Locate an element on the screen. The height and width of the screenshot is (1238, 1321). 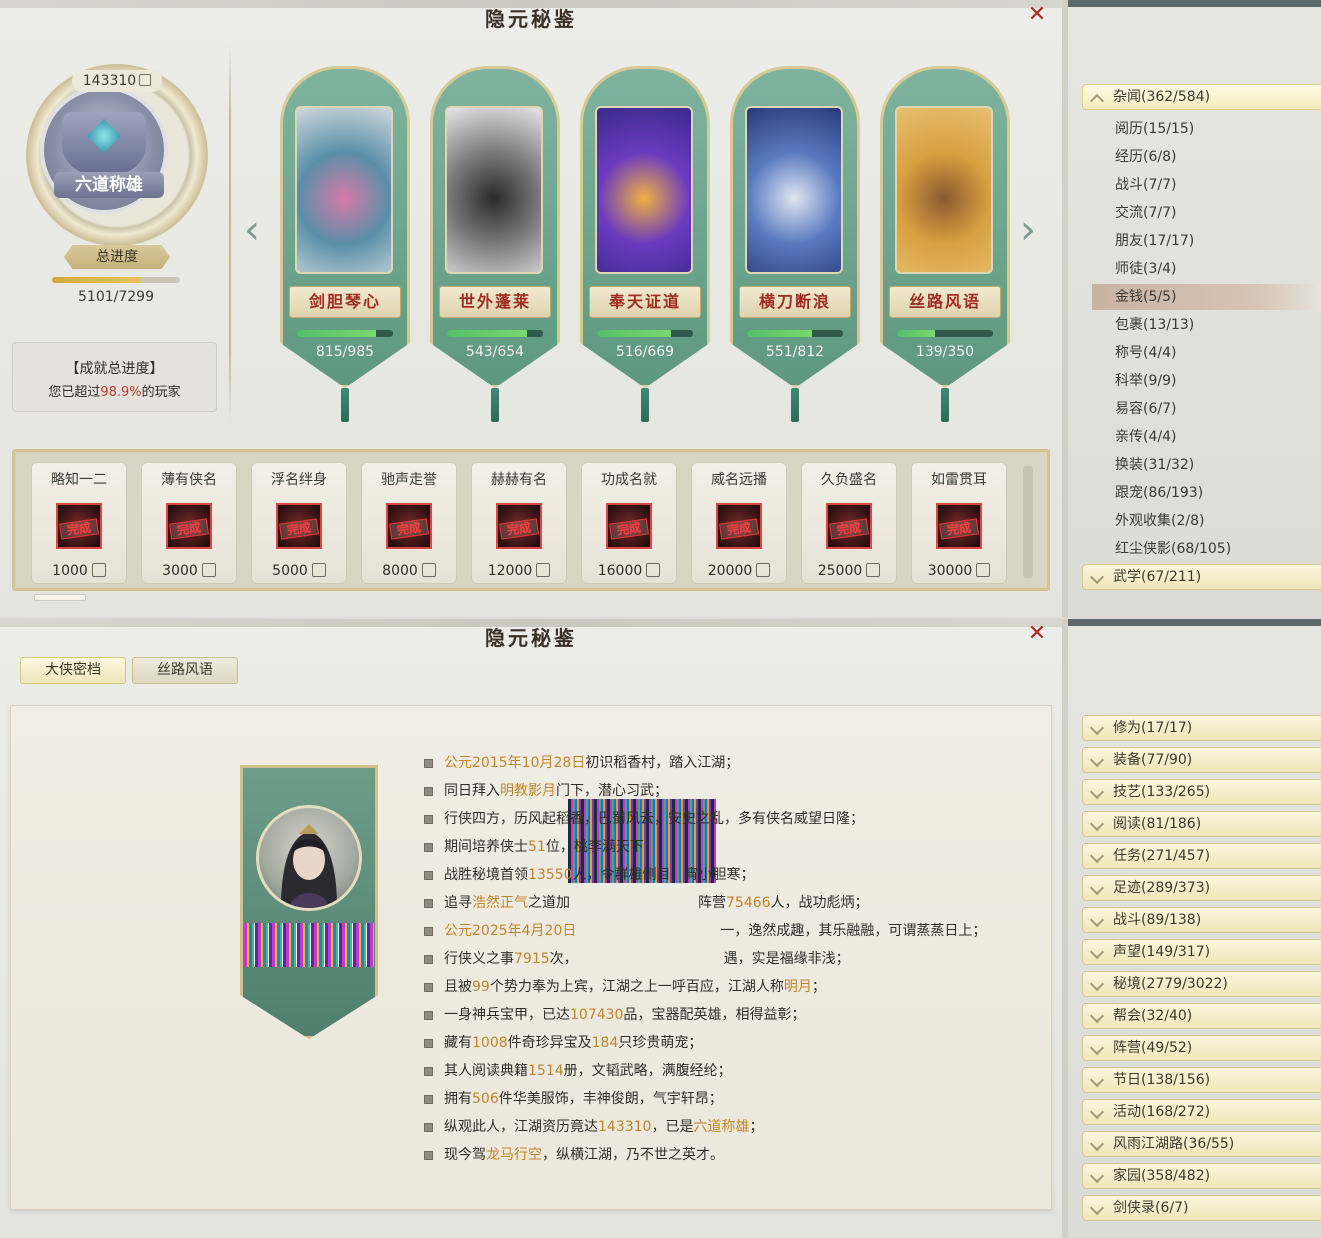
category-header: 声望(149/317) is located at coordinates (1201, 952).